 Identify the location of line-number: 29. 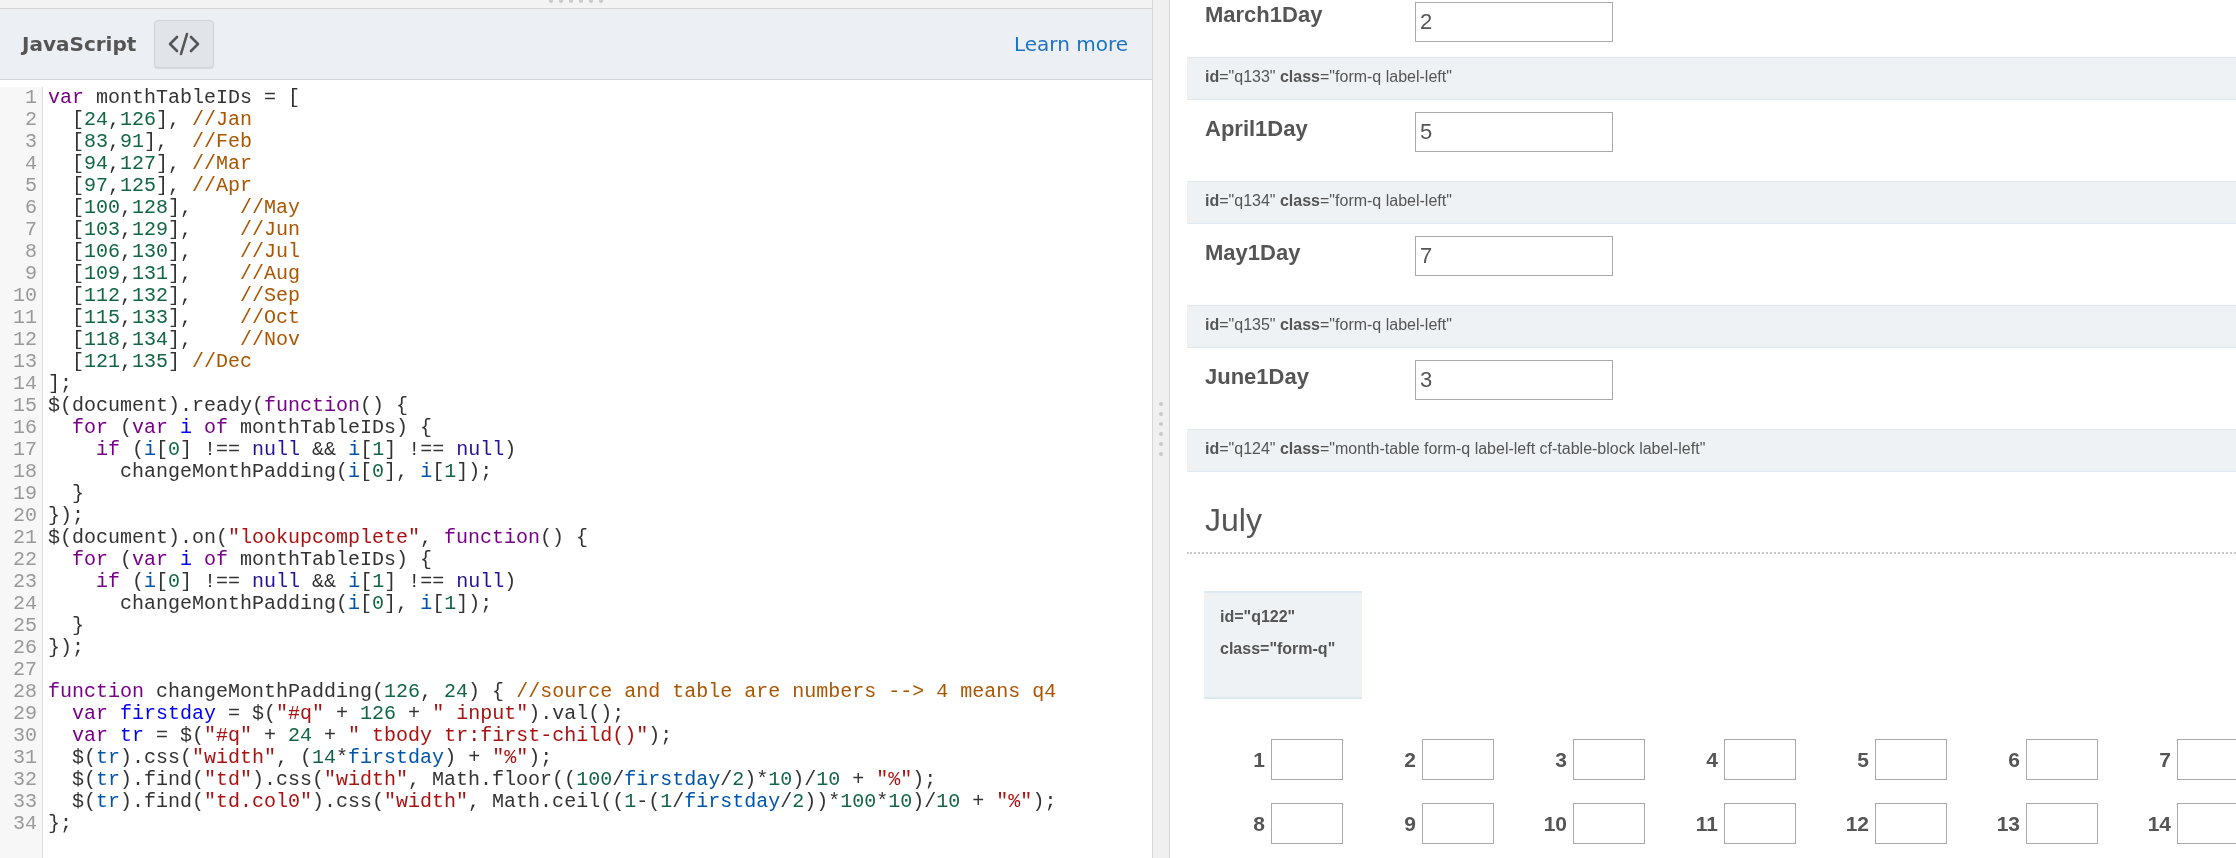
(25, 714).